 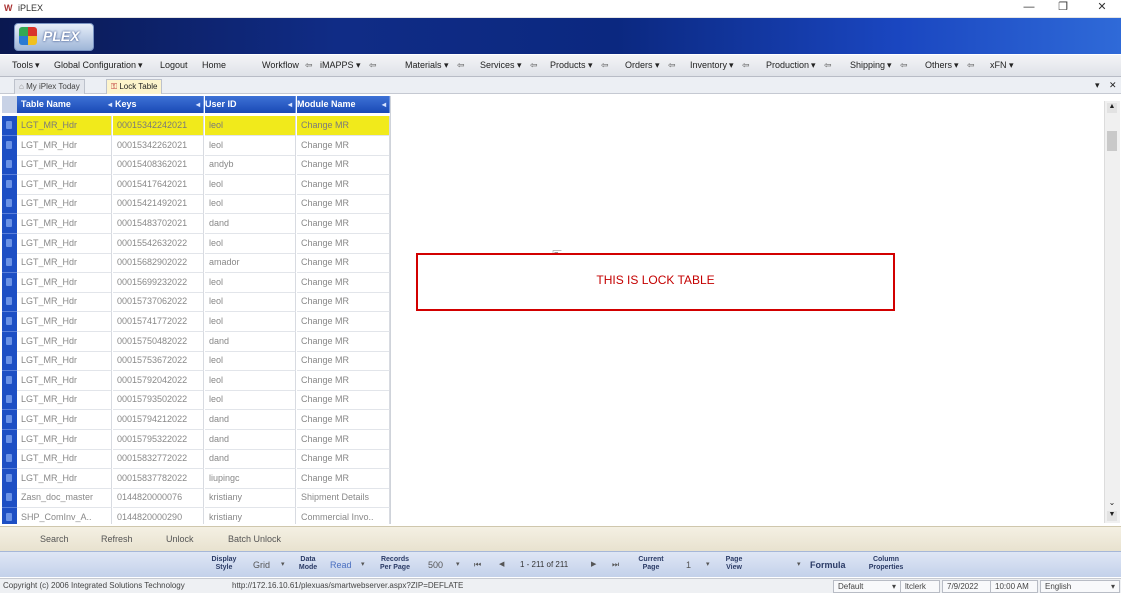 I want to click on table-row: LGT_MR_Hdr 00015483702021 dand Change MR, so click(x=196, y=224).